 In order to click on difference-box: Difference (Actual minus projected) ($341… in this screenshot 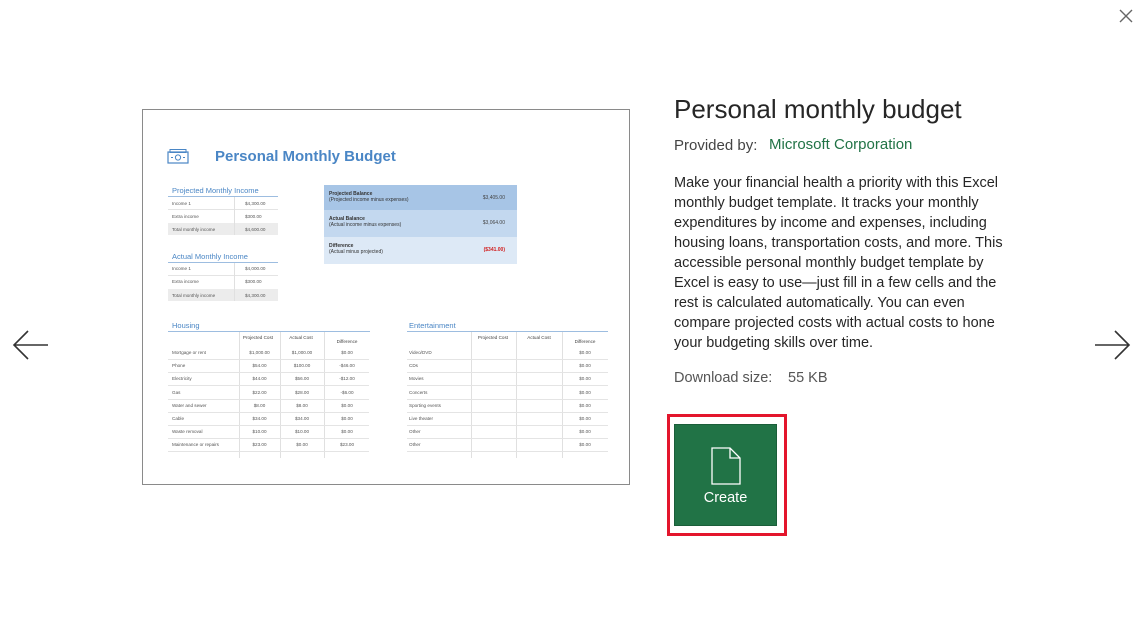, I will do `click(420, 250)`.